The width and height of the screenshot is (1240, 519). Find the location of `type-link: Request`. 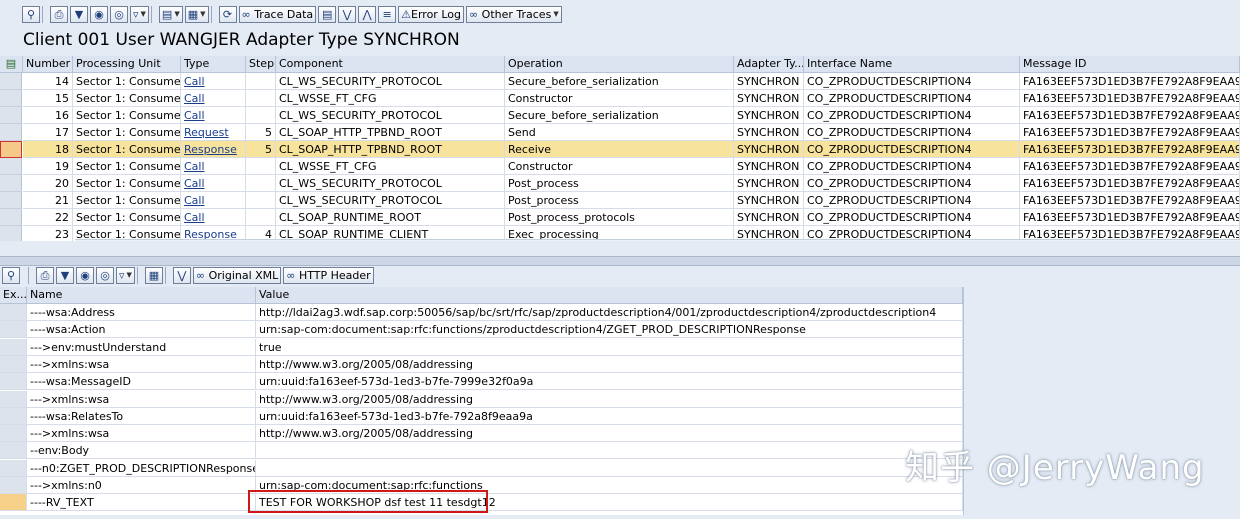

type-link: Request is located at coordinates (206, 132).